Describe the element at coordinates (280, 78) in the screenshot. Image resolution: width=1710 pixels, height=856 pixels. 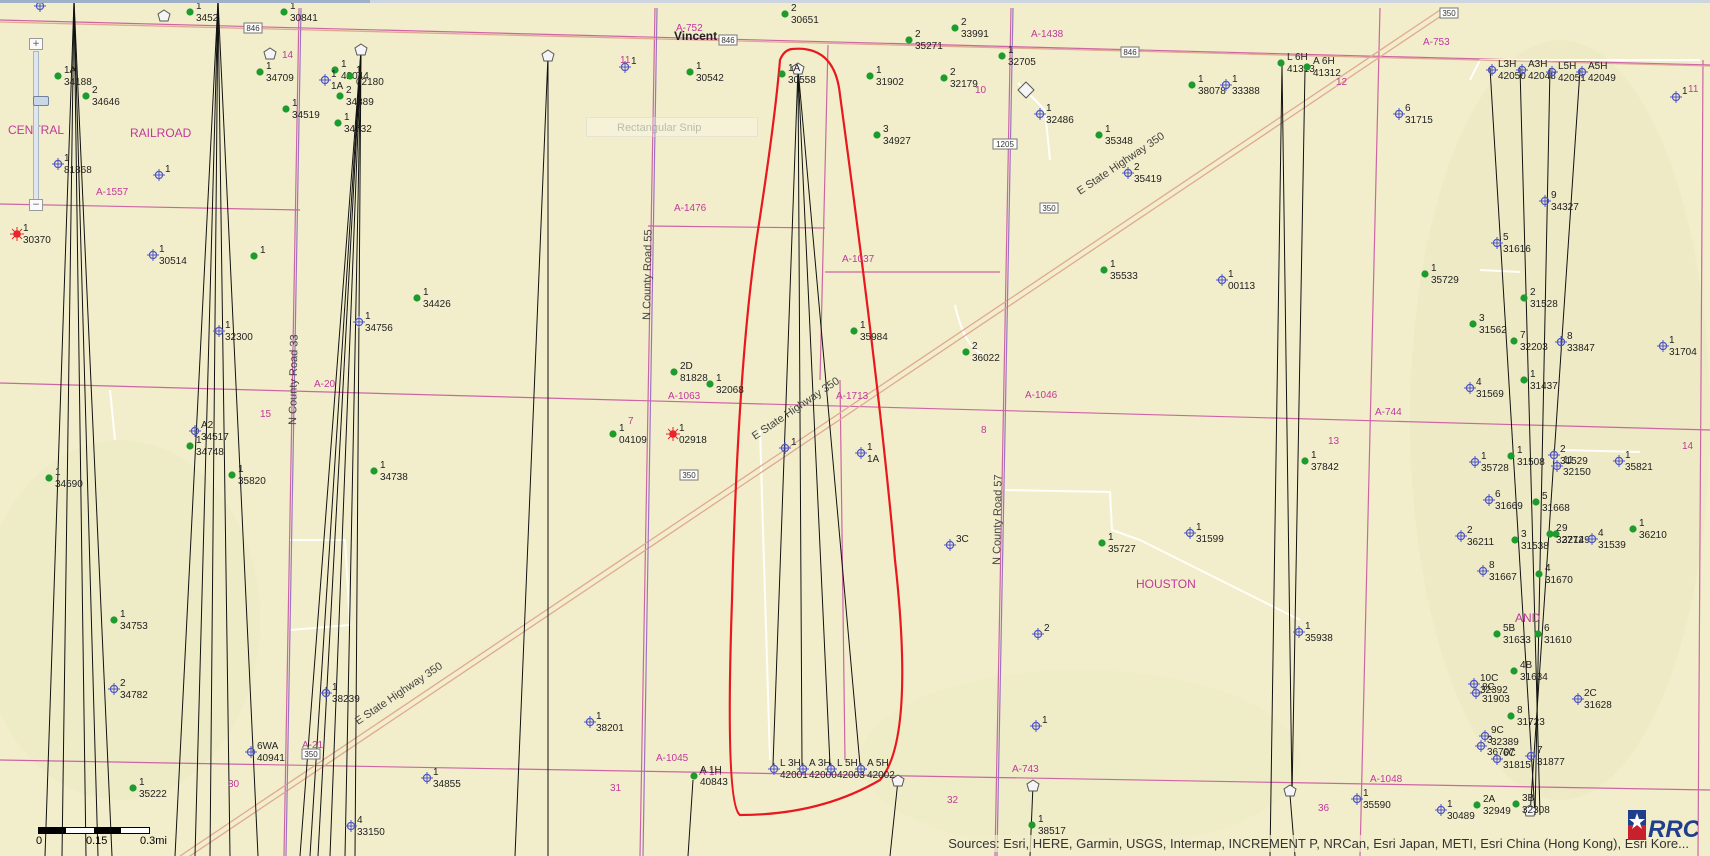
I see `well-label-api: 34709` at that location.